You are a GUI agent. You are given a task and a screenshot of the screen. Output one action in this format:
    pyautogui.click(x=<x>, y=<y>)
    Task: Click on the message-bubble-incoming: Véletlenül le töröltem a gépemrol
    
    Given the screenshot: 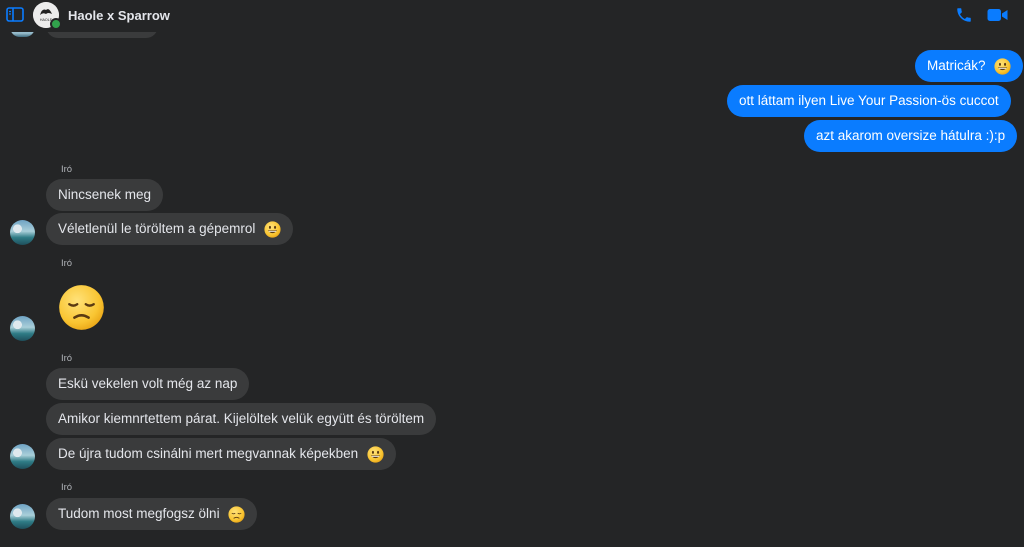 What is the action you would take?
    pyautogui.click(x=170, y=229)
    